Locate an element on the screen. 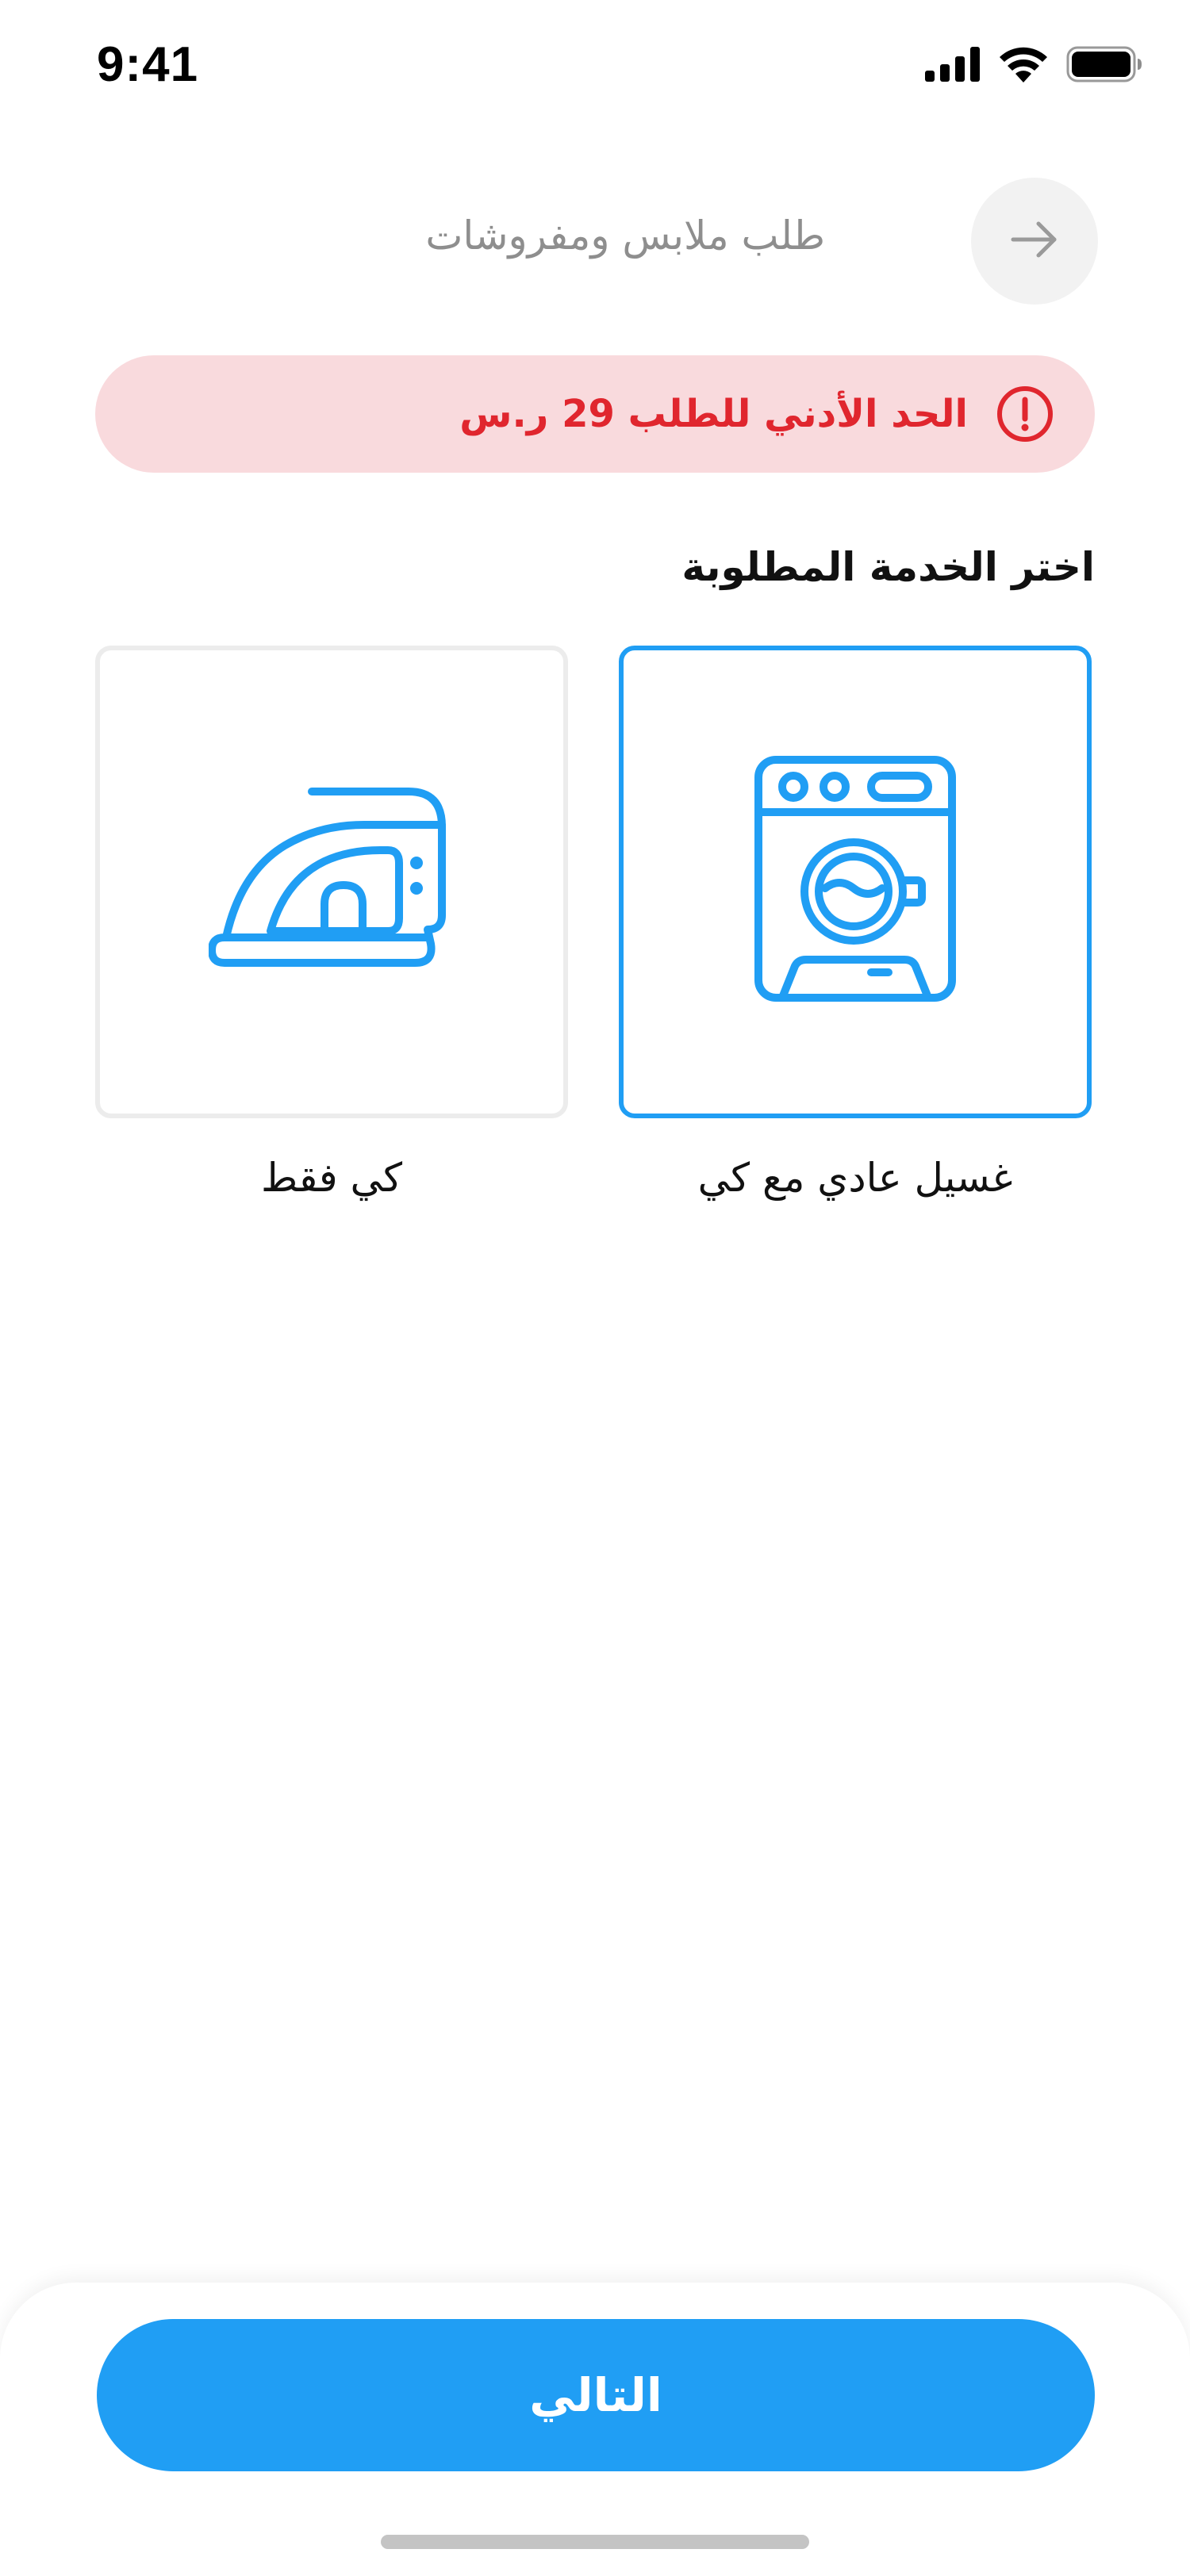 The image size is (1190, 2576). wifi-icon is located at coordinates (1023, 66).